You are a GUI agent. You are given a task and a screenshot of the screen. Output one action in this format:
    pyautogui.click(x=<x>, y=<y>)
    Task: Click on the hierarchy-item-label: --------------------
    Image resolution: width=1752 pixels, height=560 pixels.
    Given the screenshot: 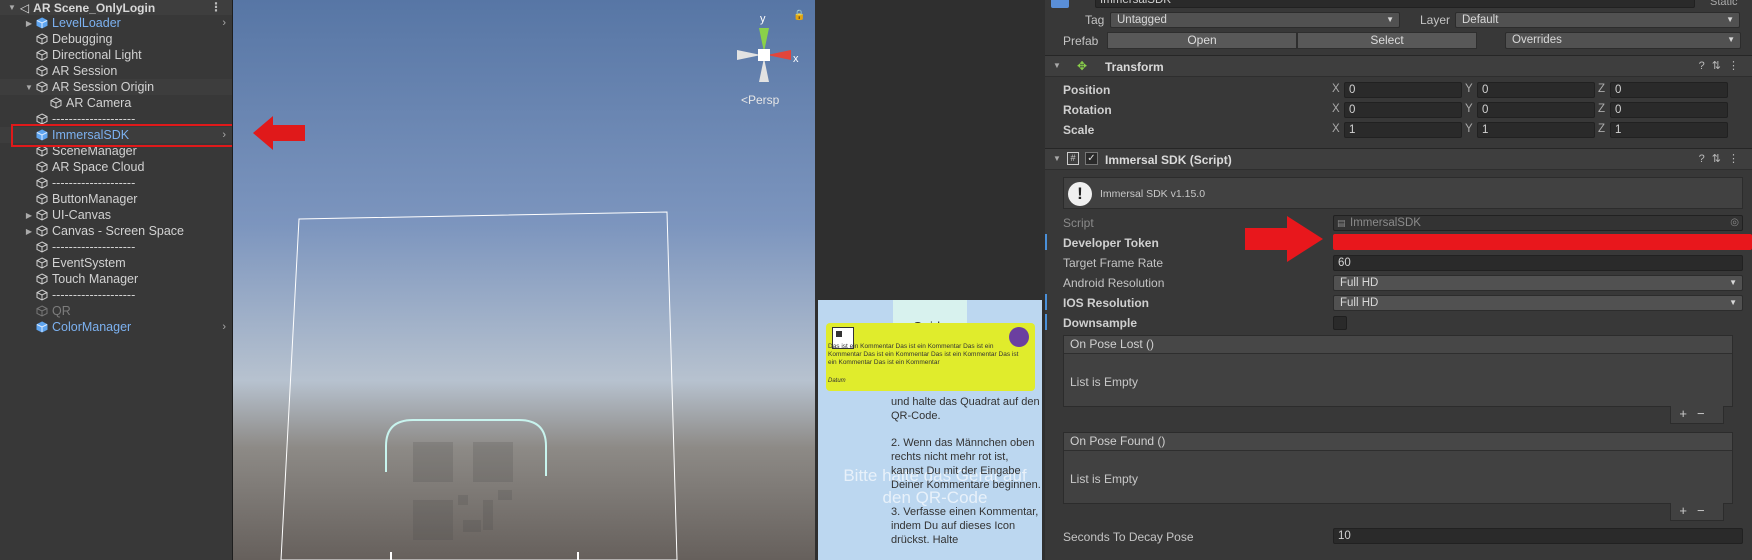 What is the action you would take?
    pyautogui.click(x=94, y=295)
    